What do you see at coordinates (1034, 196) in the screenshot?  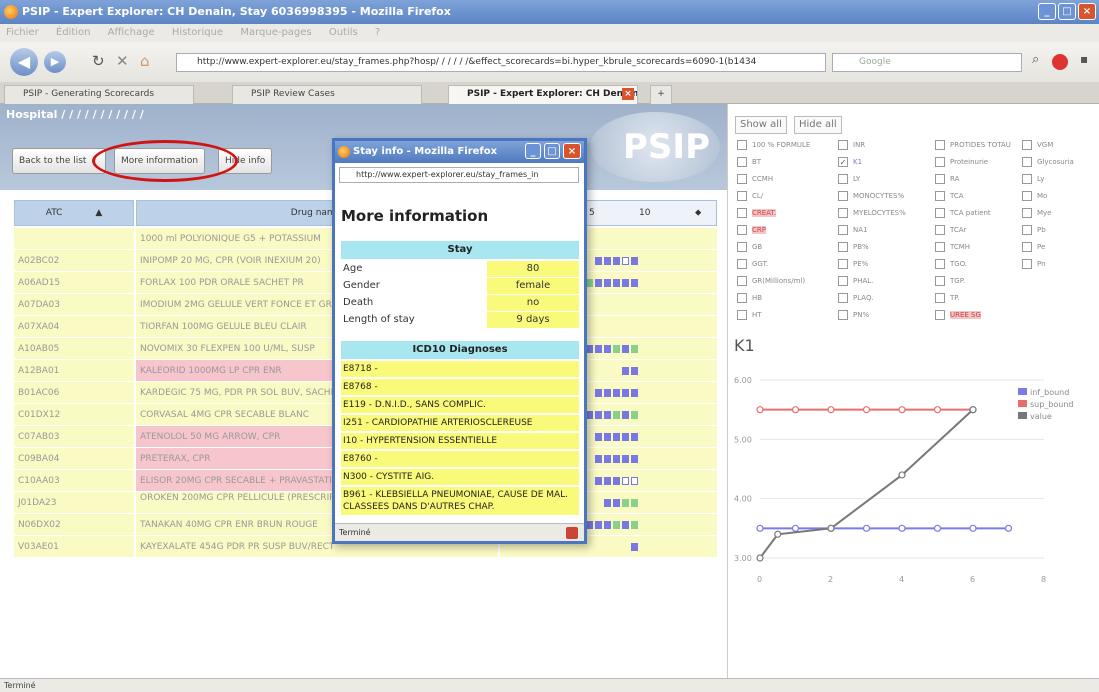 I see `lab-checkbox: Mo` at bounding box center [1034, 196].